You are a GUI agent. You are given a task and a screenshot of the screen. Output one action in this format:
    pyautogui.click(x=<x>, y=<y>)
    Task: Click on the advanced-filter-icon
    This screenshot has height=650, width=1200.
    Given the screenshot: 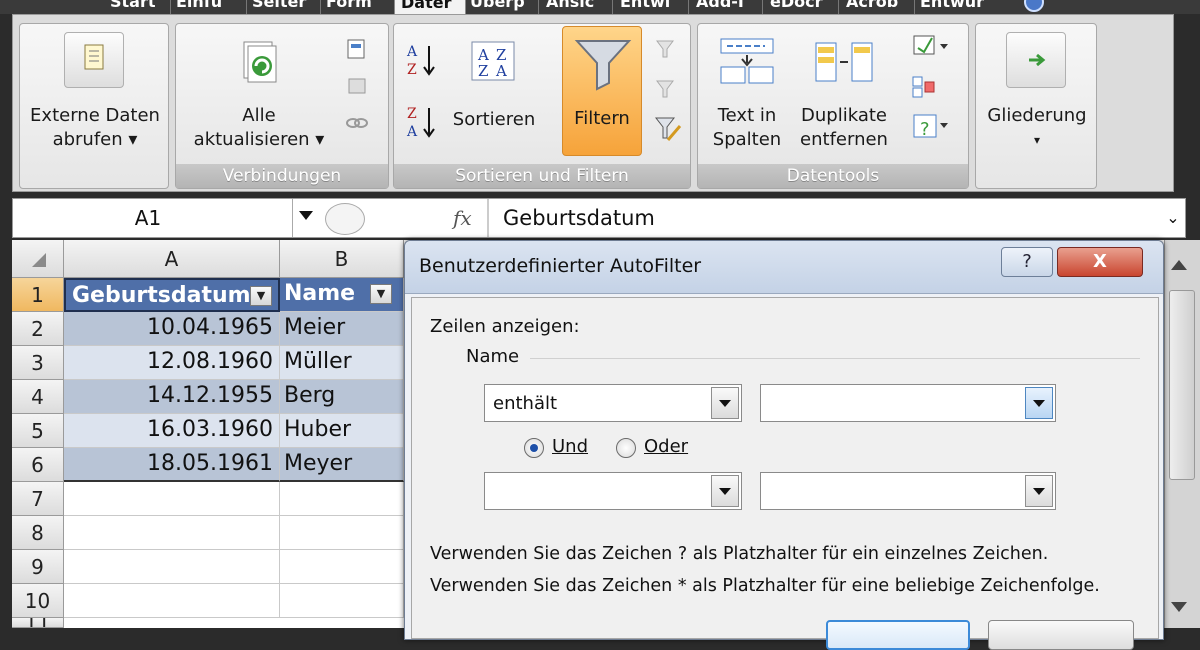 What is the action you would take?
    pyautogui.click(x=667, y=129)
    